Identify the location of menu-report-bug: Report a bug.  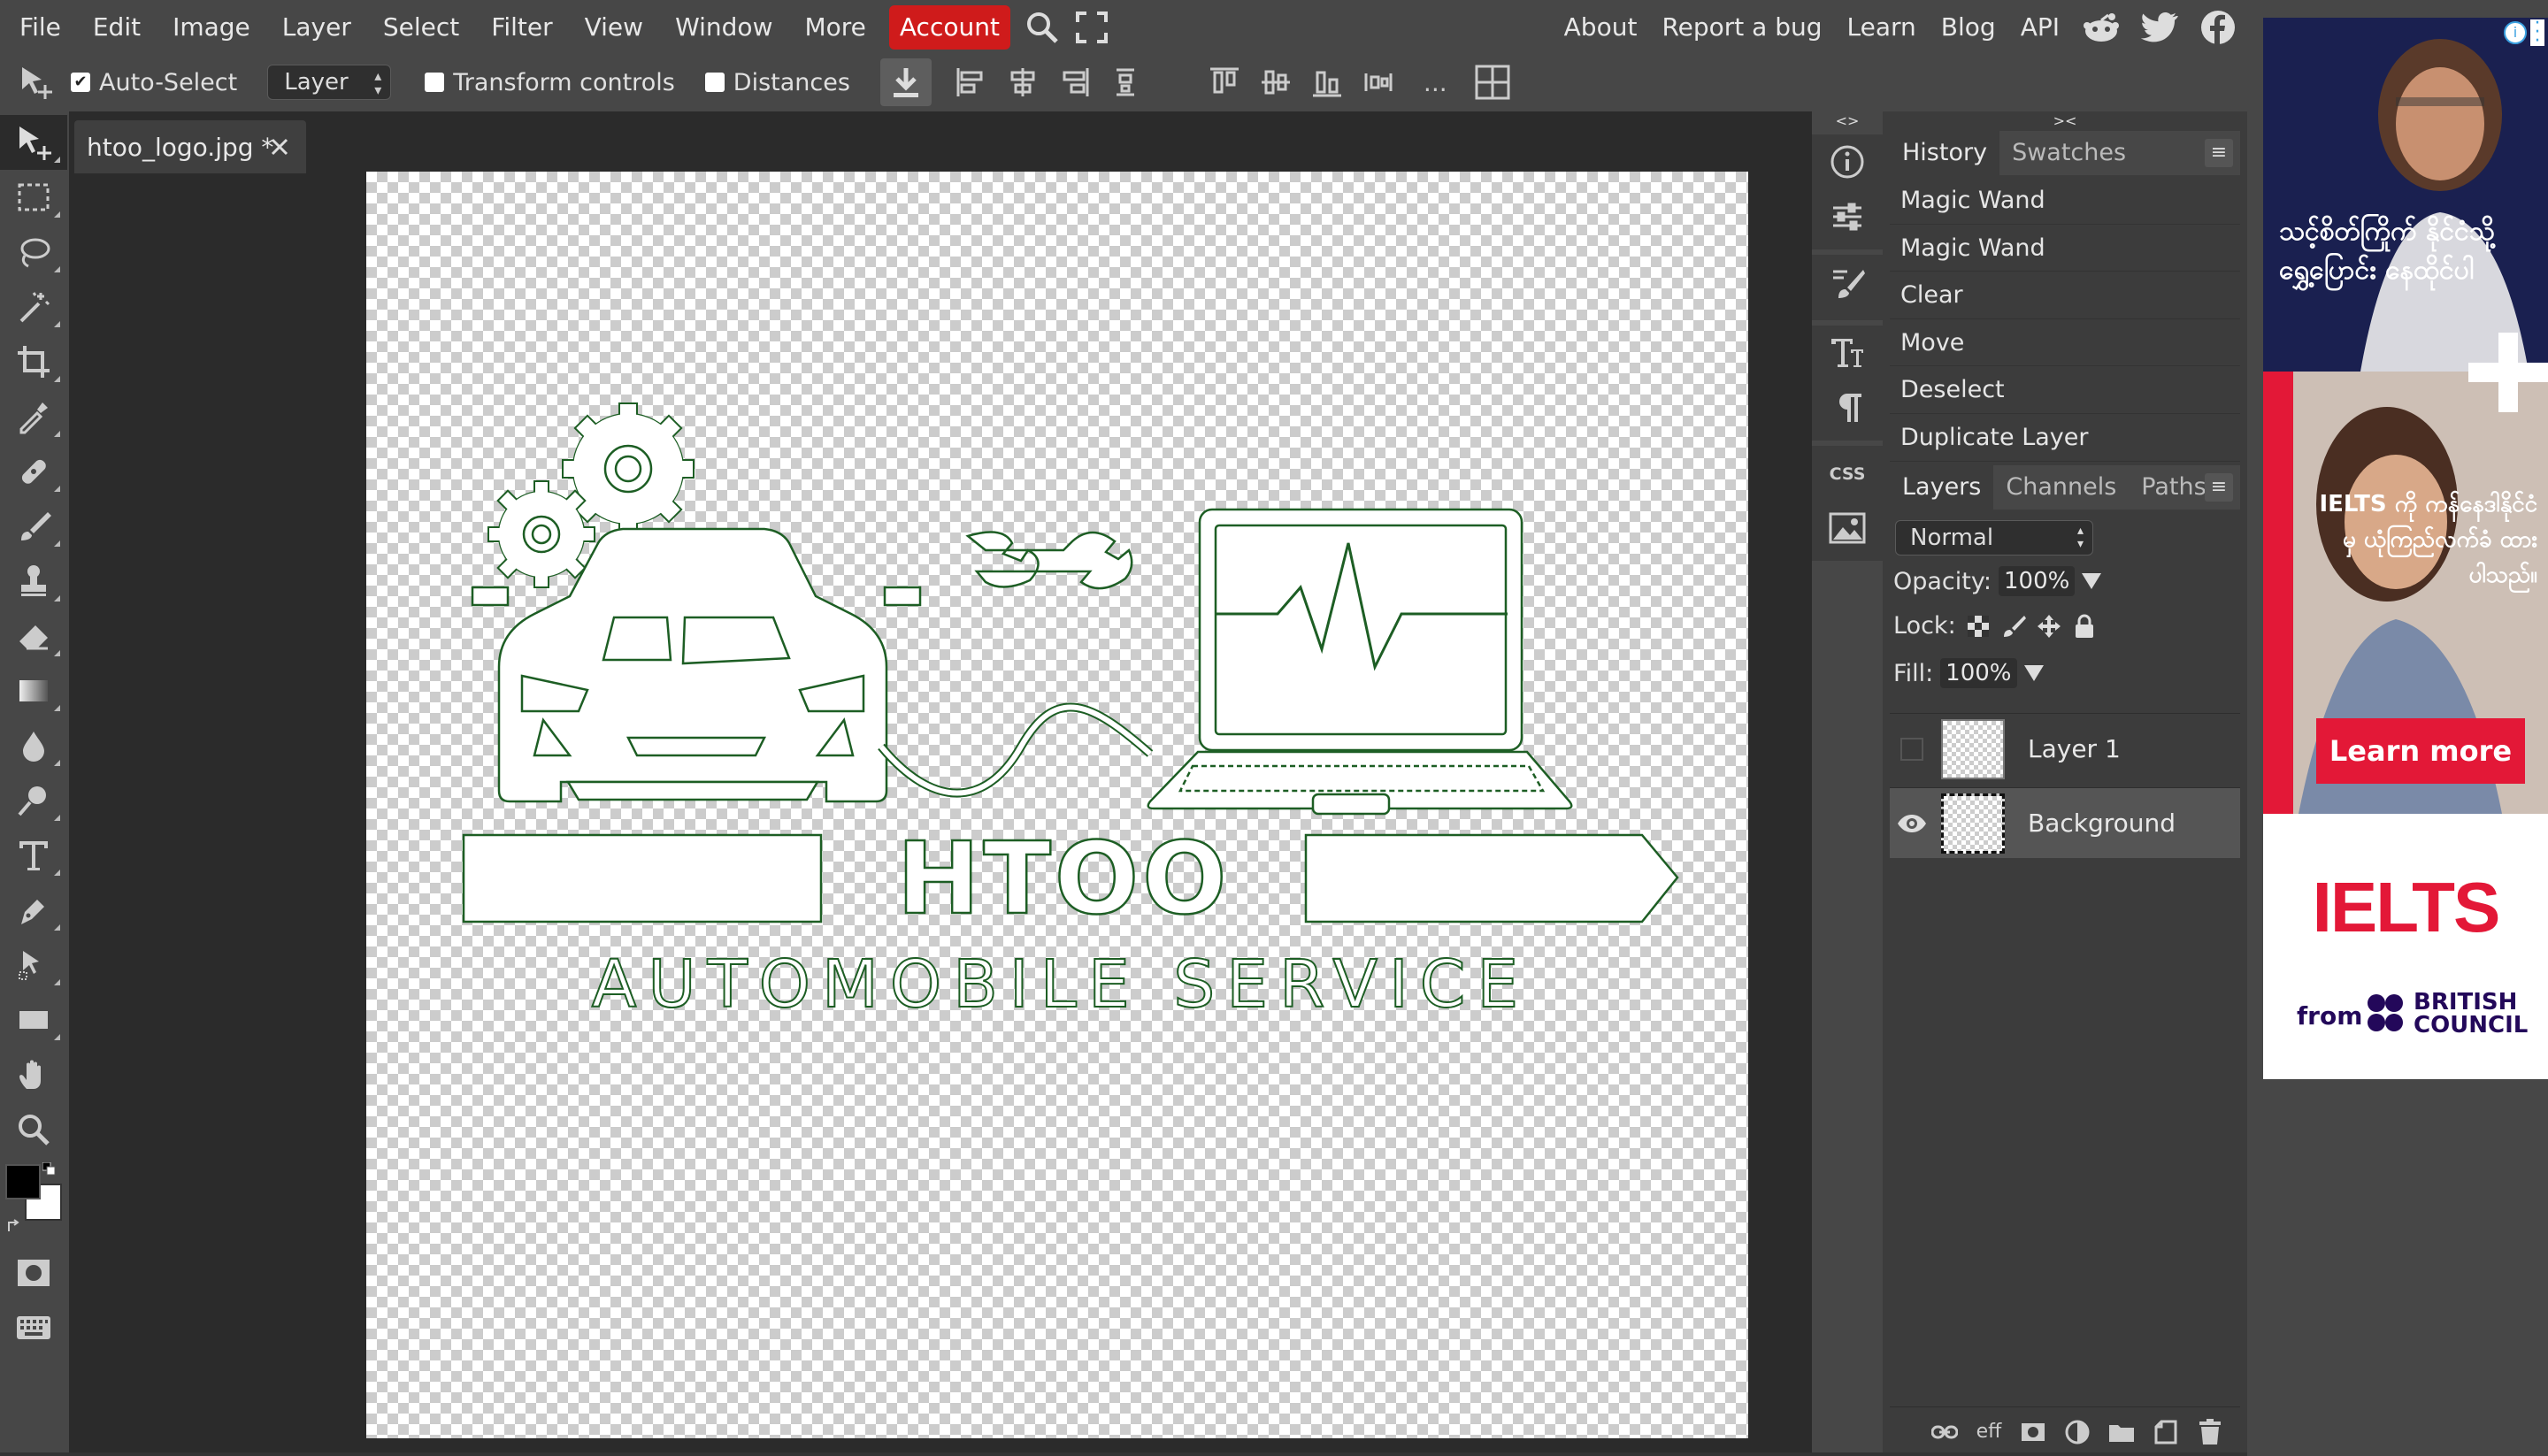
(1742, 27).